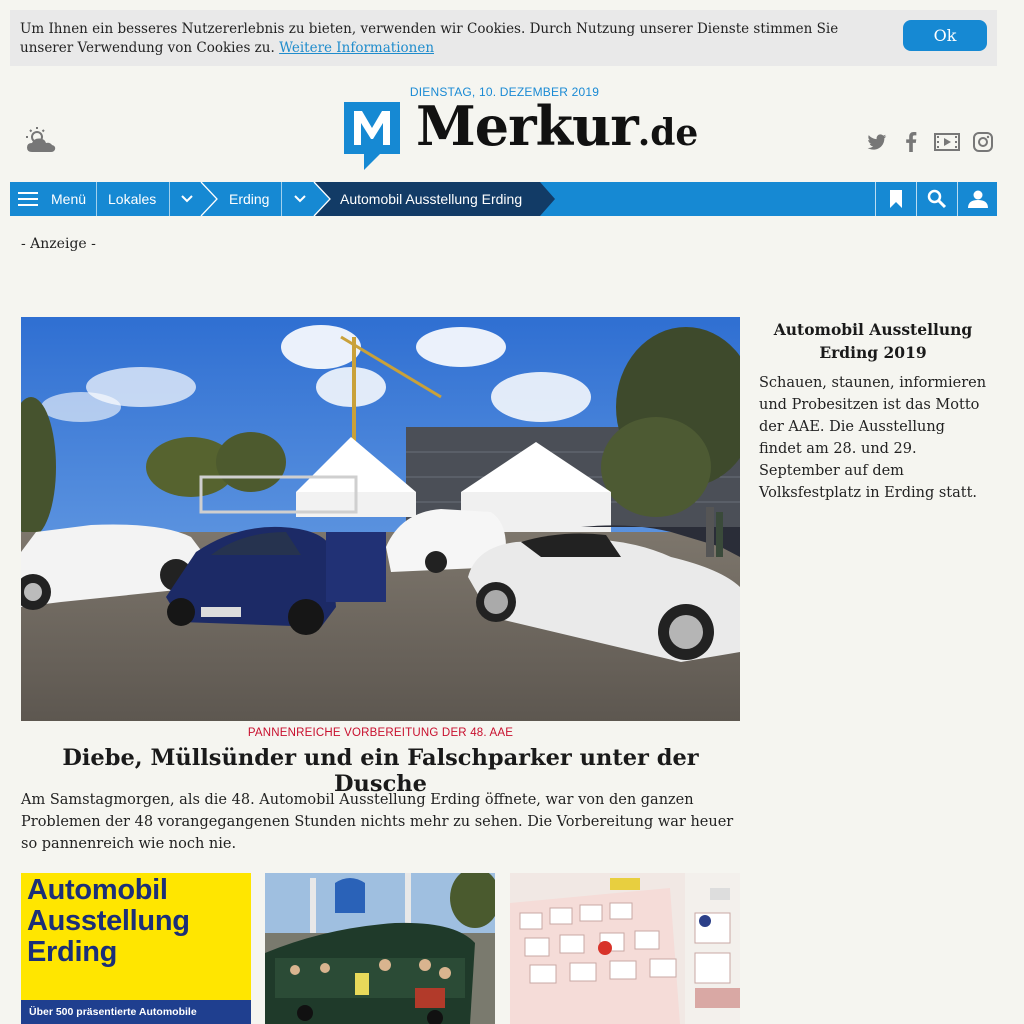  What do you see at coordinates (380, 948) in the screenshot?
I see `train-photo-thumbnail` at bounding box center [380, 948].